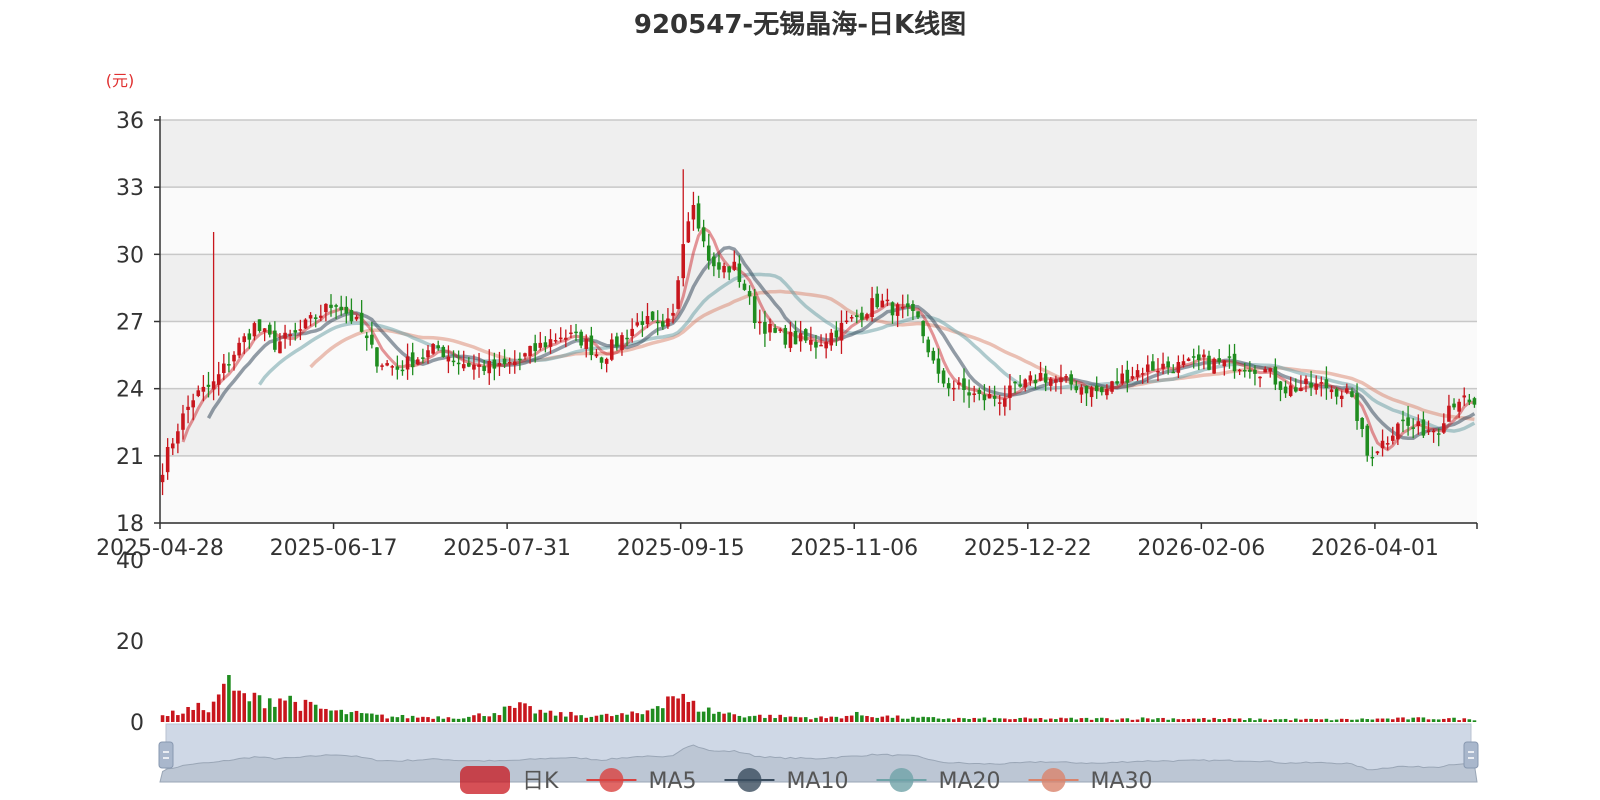 This screenshot has height=800, width=1600. I want to click on volume-y-tick-label: 40, so click(130, 561).